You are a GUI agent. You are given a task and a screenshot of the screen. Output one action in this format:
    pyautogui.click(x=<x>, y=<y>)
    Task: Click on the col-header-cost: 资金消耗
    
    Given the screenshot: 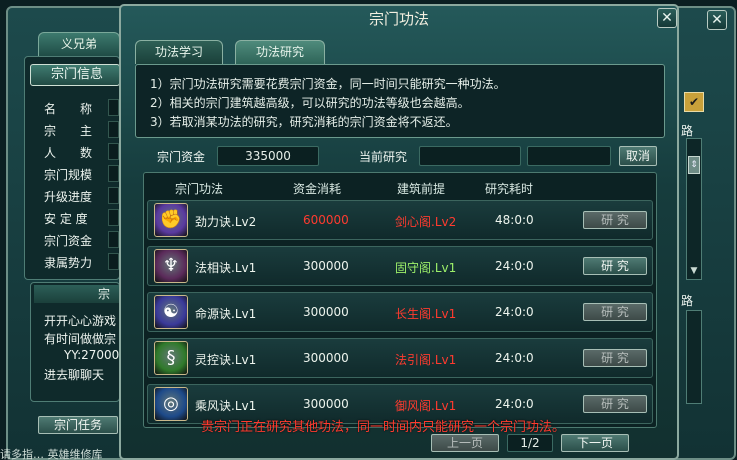 What is the action you would take?
    pyautogui.click(x=317, y=189)
    